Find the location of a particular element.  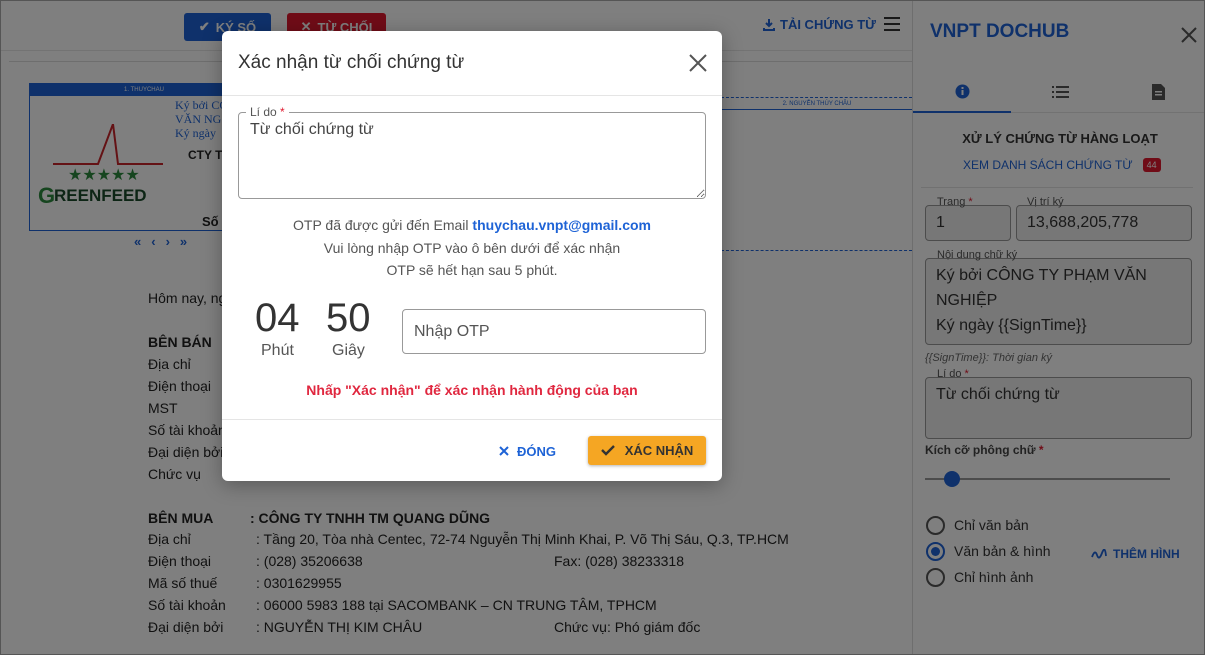

otp-email: thuychau.vnpt@gmail.com is located at coordinates (561, 225).